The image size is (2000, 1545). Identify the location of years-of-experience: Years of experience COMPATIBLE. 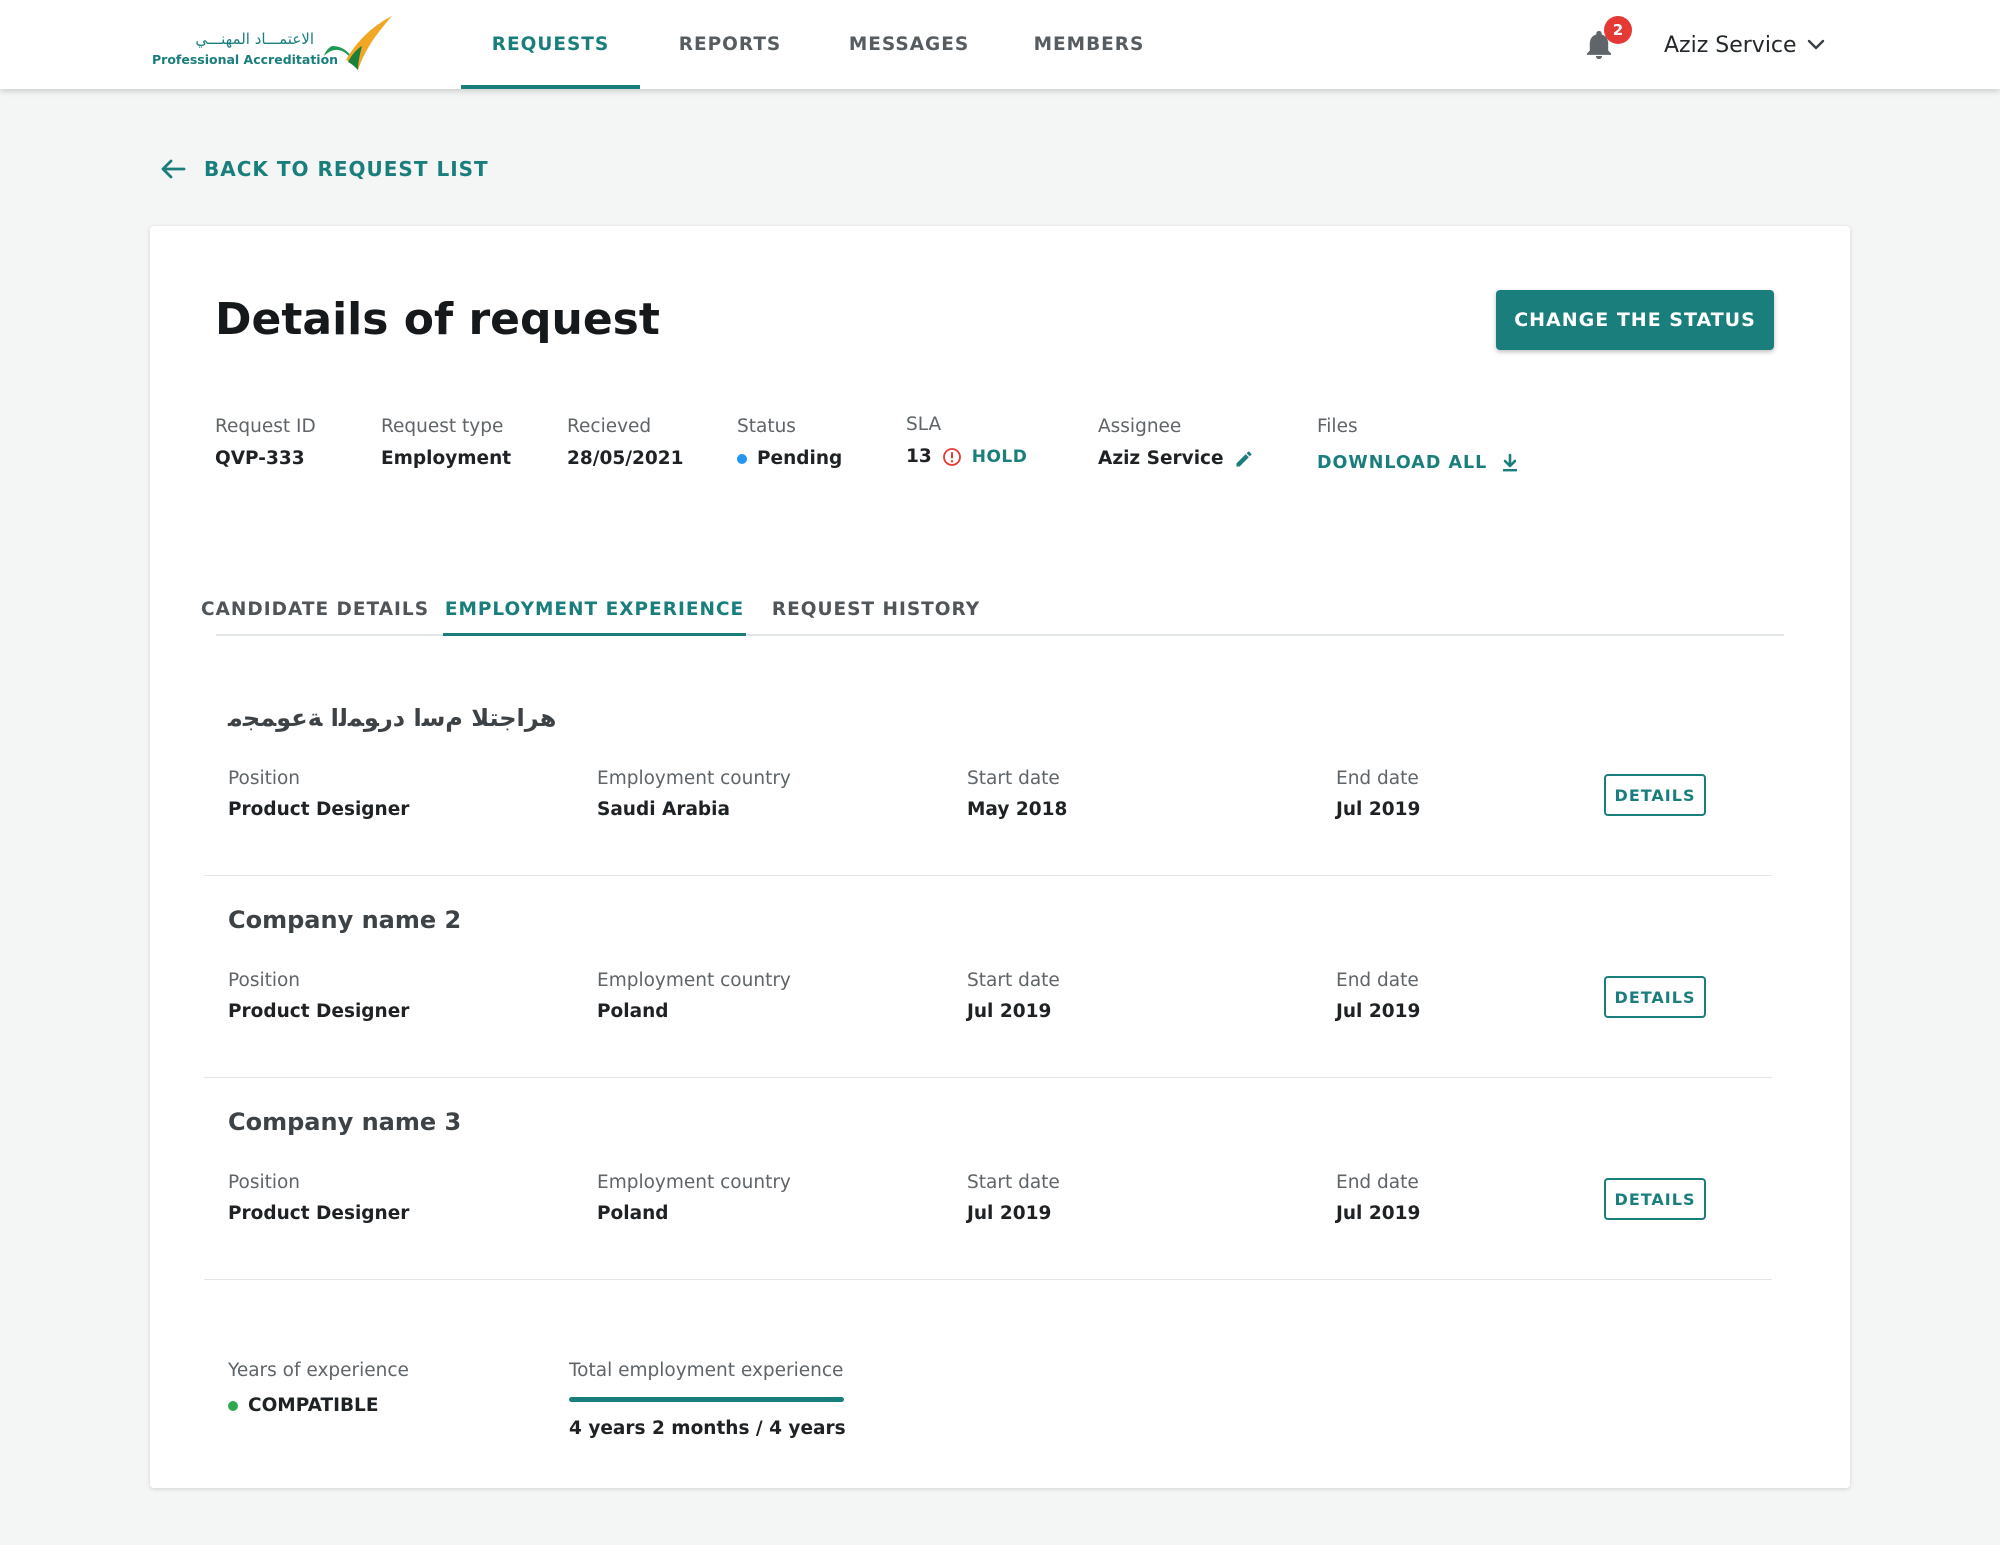
(318, 1388).